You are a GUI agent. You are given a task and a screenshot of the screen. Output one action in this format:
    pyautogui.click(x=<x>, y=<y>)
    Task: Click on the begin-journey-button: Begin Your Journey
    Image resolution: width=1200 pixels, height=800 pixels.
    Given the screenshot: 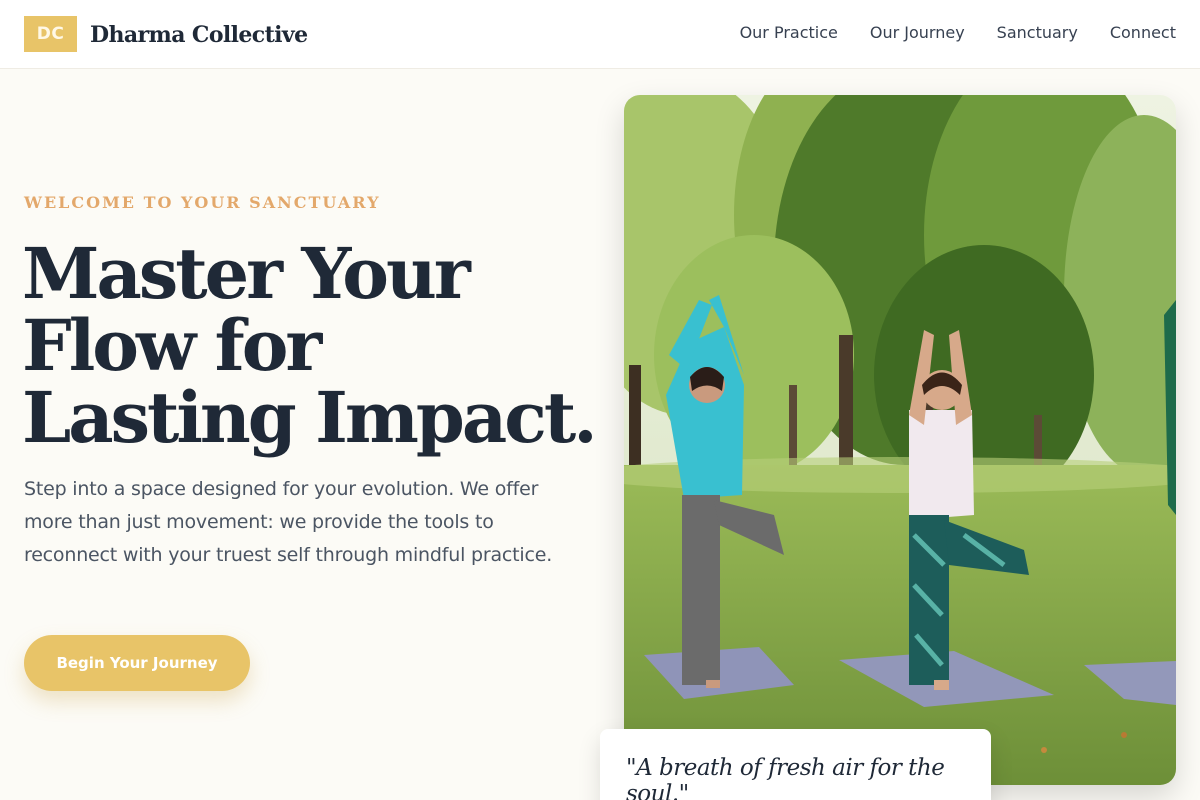 What is the action you would take?
    pyautogui.click(x=137, y=663)
    